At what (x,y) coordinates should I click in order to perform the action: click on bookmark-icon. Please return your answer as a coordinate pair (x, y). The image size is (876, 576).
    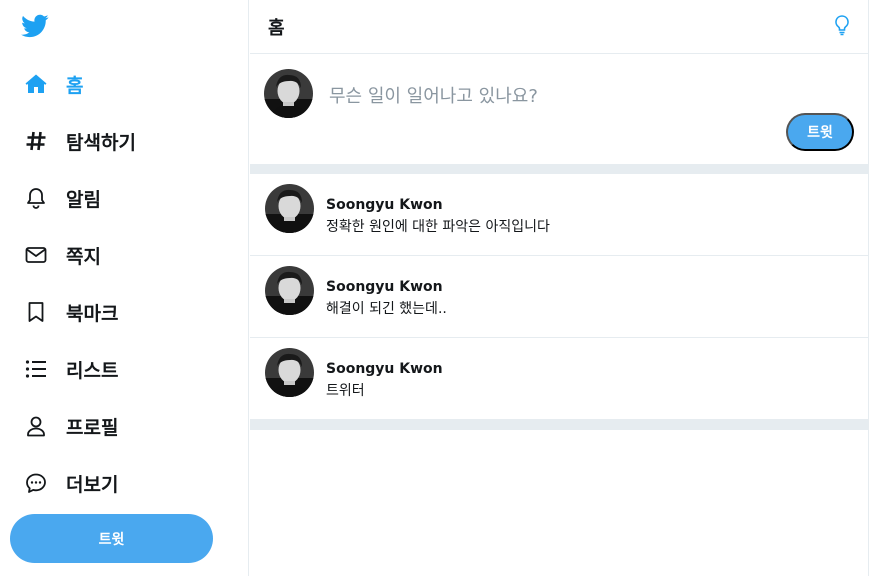
    Looking at the image, I should click on (36, 312).